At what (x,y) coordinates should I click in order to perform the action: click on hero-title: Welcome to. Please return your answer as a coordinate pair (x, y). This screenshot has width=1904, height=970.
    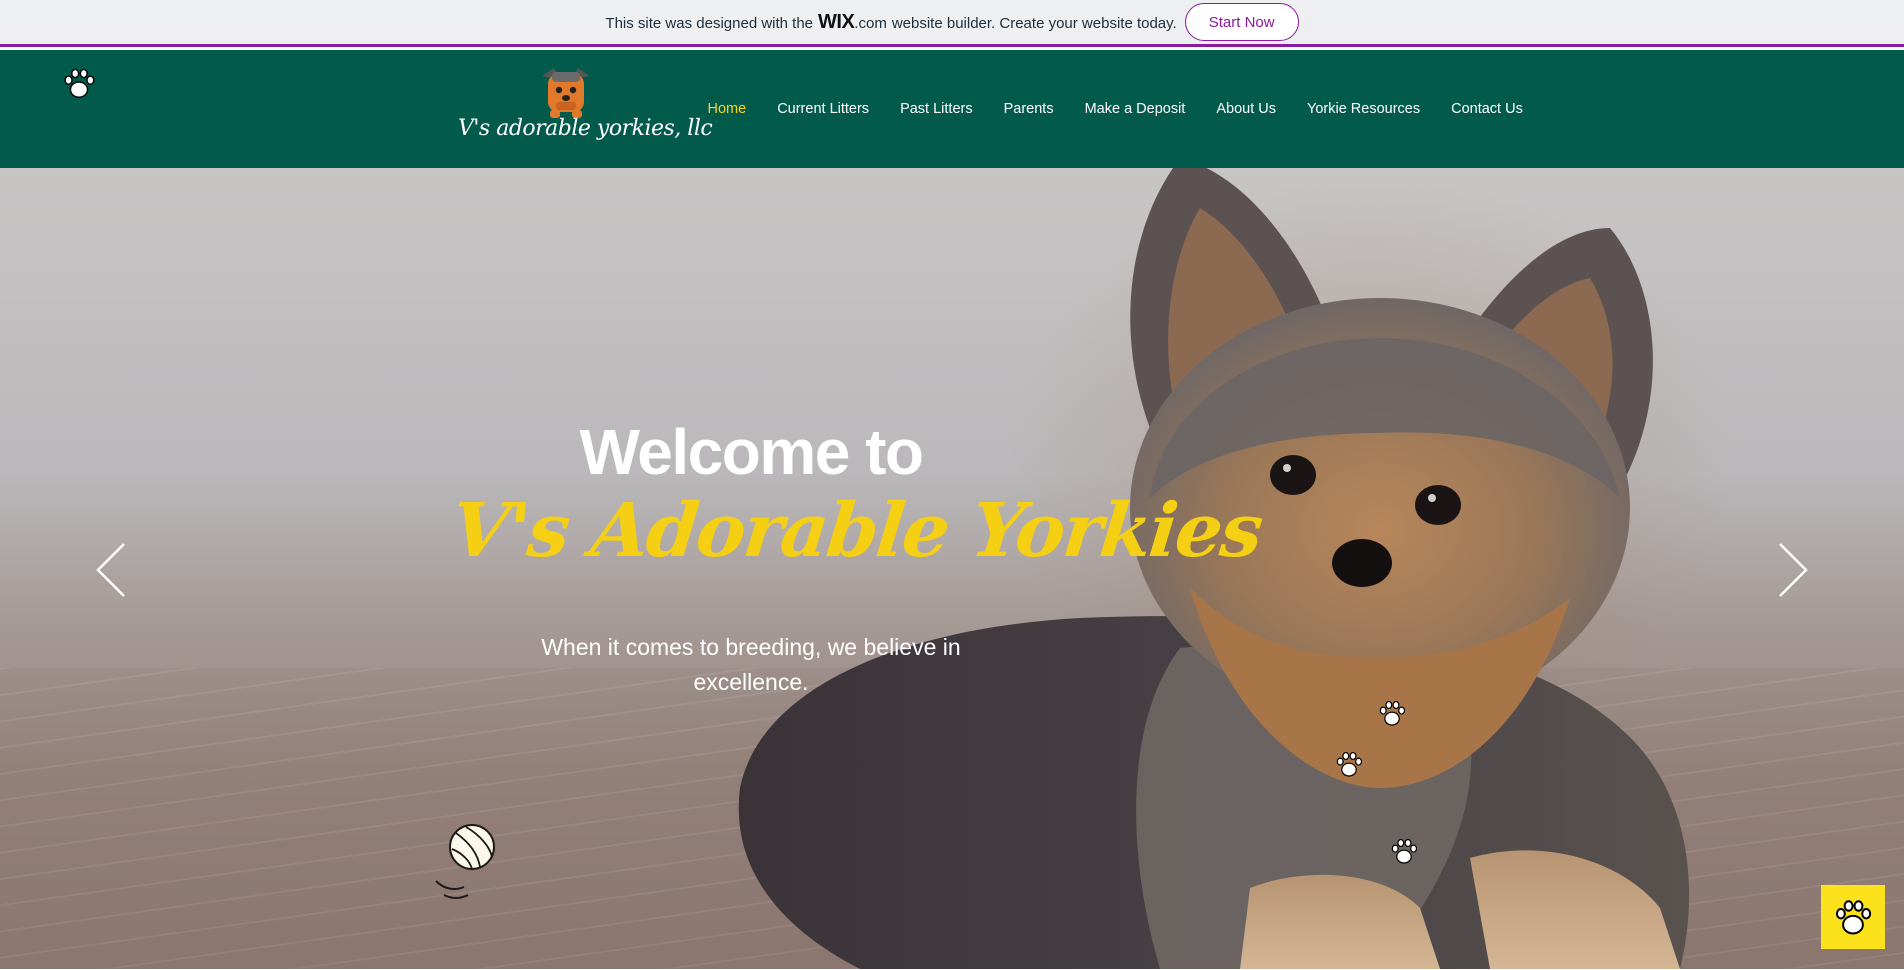
    Looking at the image, I should click on (752, 452).